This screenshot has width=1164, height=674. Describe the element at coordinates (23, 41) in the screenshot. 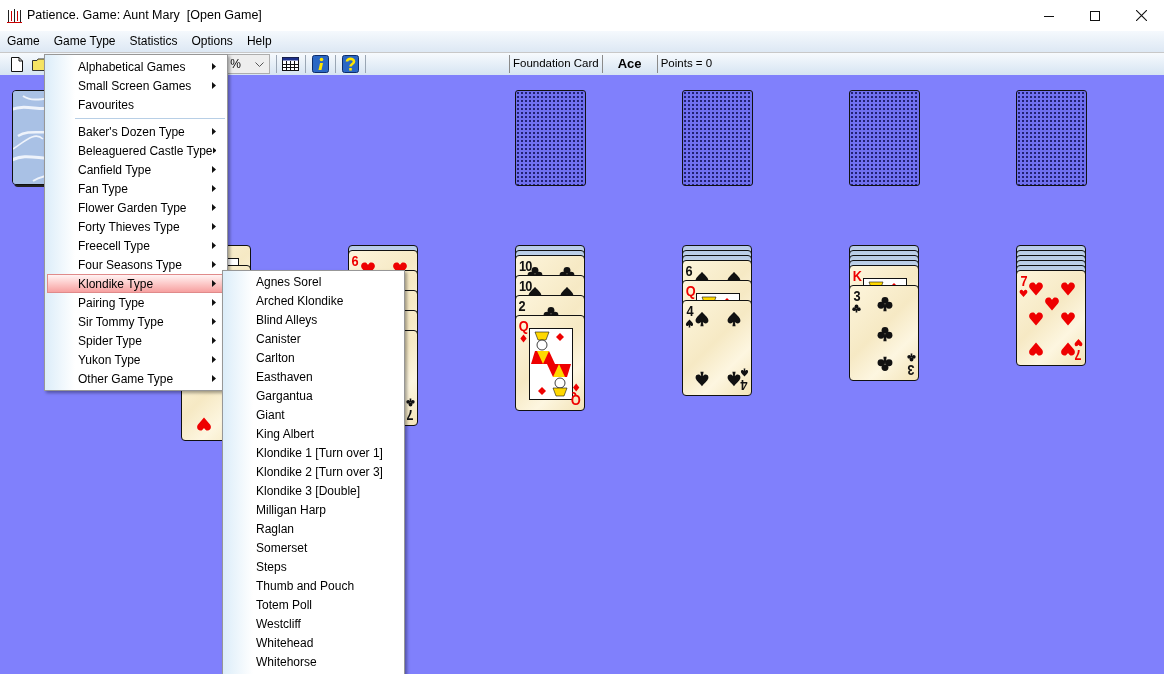

I see `menu-item: Game` at that location.